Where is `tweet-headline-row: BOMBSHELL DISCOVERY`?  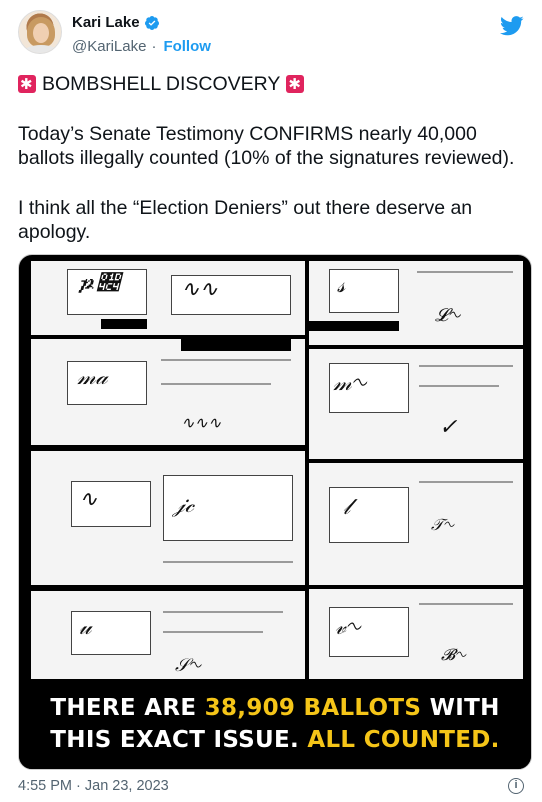 tweet-headline-row: BOMBSHELL DISCOVERY is located at coordinates (273, 84).